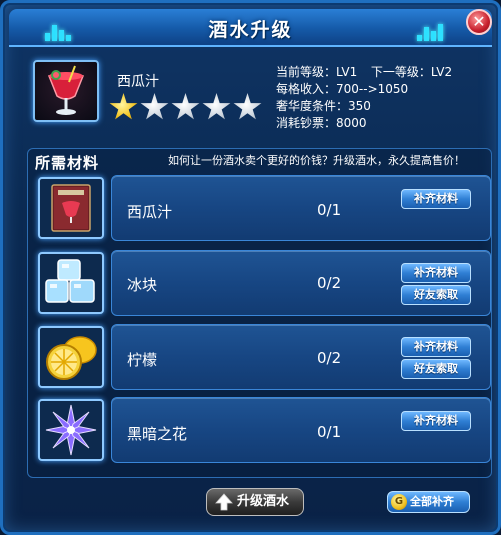 This screenshot has height=535, width=501. Describe the element at coordinates (411, 72) in the screenshot. I see `next-level: 下一等级：LV2` at that location.